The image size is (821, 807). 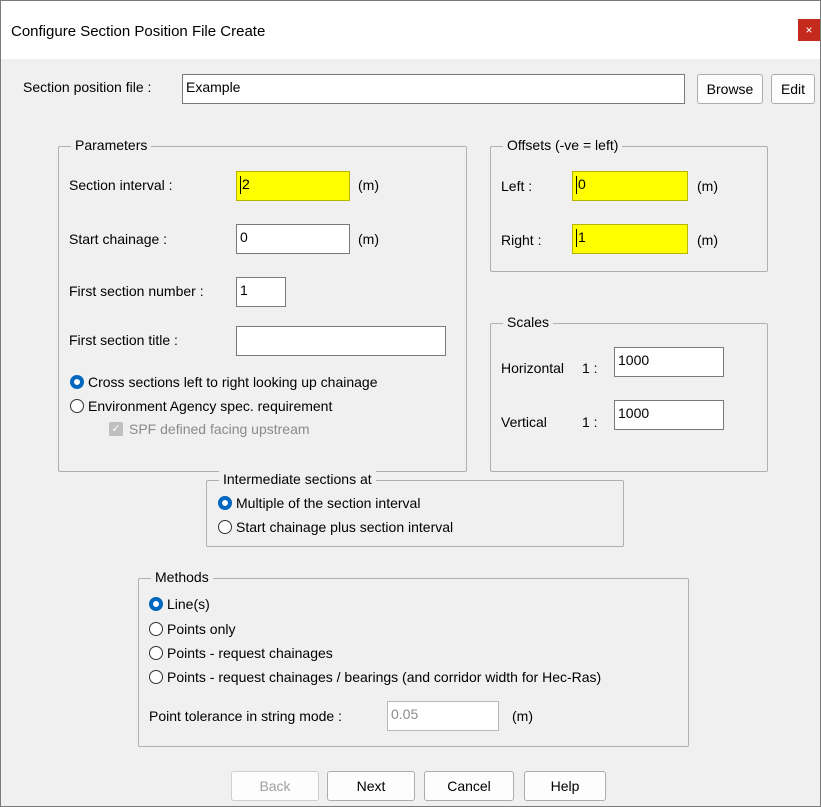 What do you see at coordinates (123, 340) in the screenshot?
I see `first-section-title-label: First section title :` at bounding box center [123, 340].